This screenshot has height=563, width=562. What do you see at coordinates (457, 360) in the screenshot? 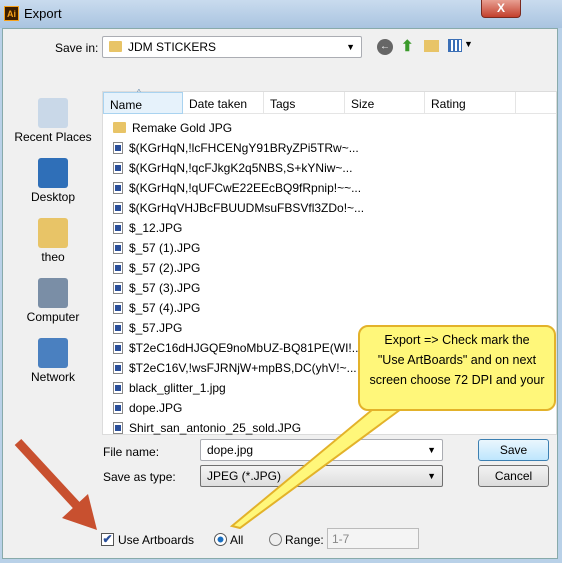
I see `callout-line: "Use ArtBoards" and on next` at bounding box center [457, 360].